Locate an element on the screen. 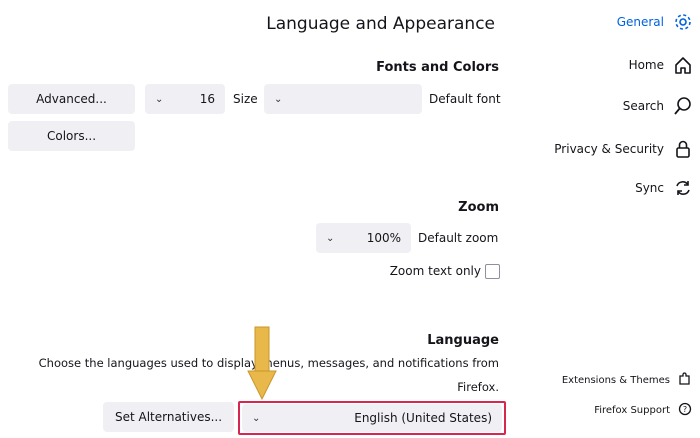  language-select: ⌄ English (United States) is located at coordinates (372, 418).